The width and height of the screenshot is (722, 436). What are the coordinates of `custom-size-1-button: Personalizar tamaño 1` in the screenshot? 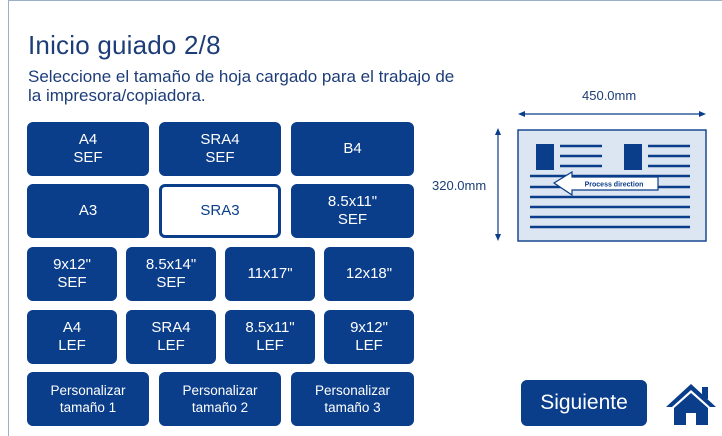 It's located at (88, 399).